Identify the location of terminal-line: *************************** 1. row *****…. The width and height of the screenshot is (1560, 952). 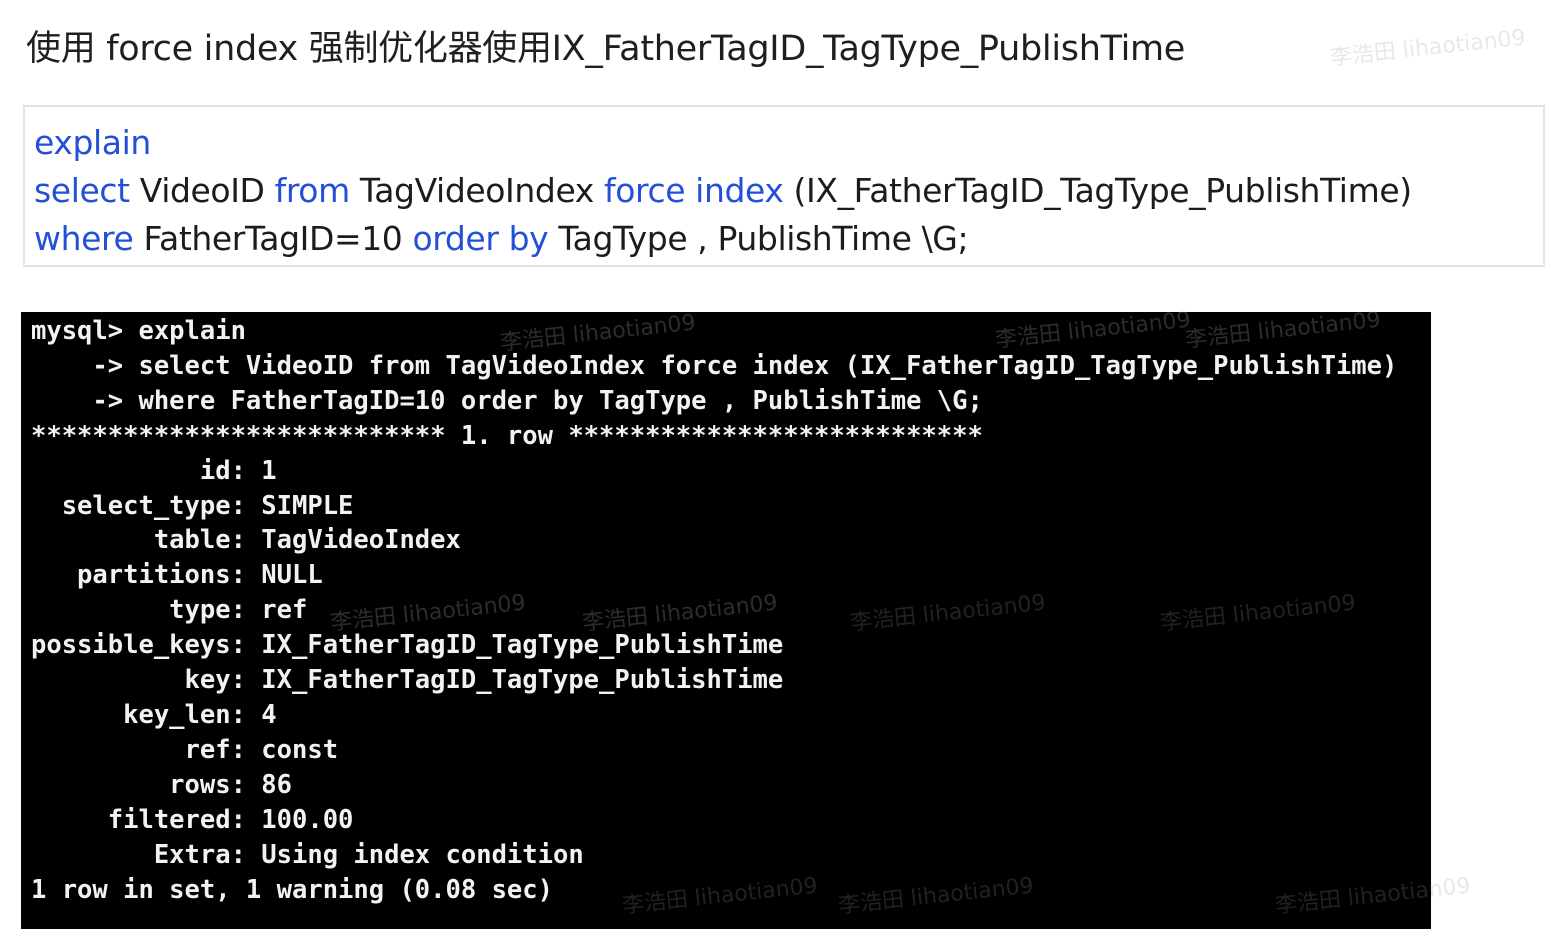
(507, 435).